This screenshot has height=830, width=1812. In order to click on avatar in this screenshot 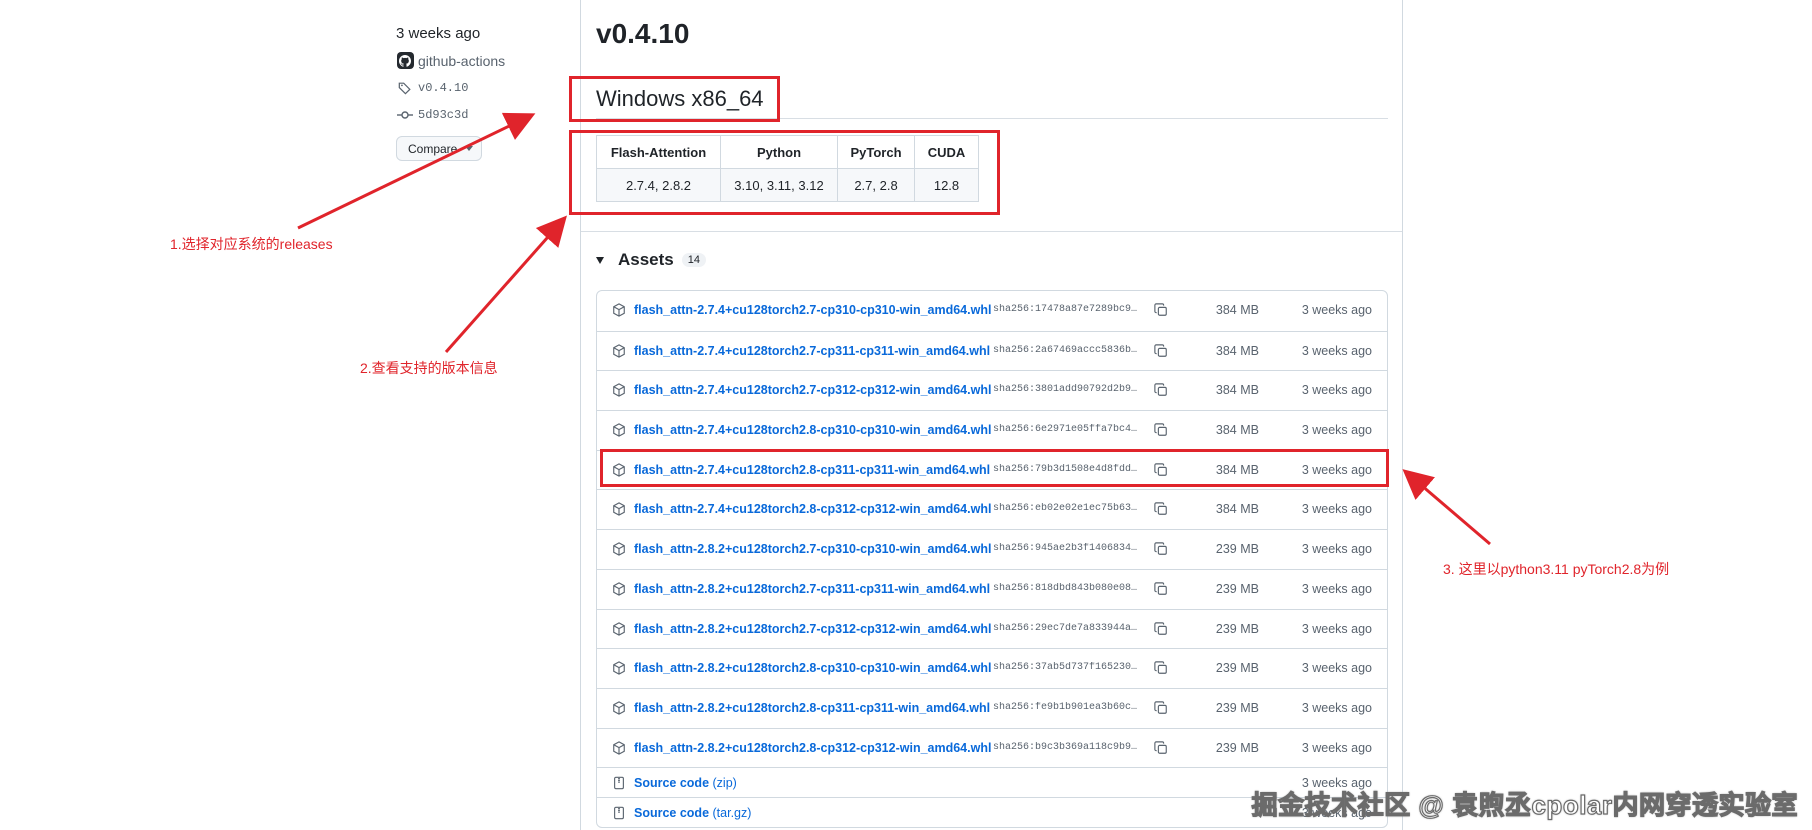, I will do `click(405, 61)`.